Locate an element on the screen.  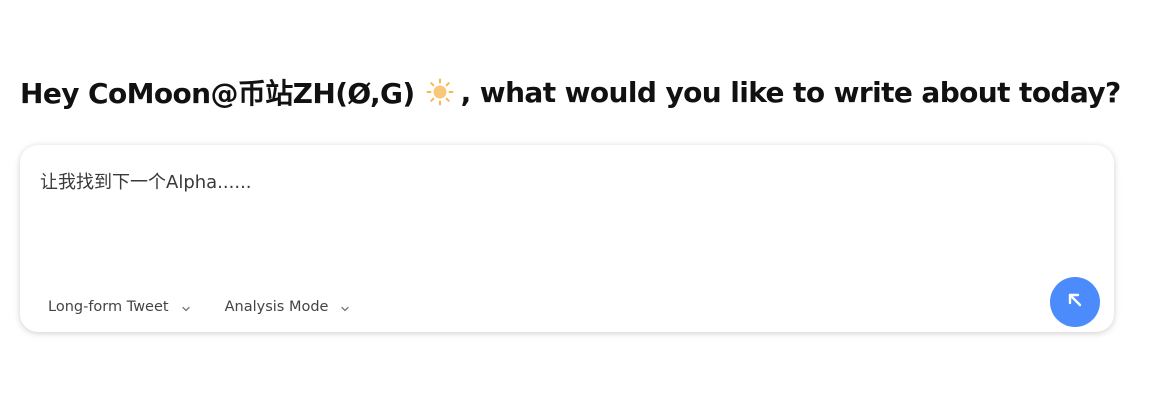
send-button is located at coordinates (1075, 302).